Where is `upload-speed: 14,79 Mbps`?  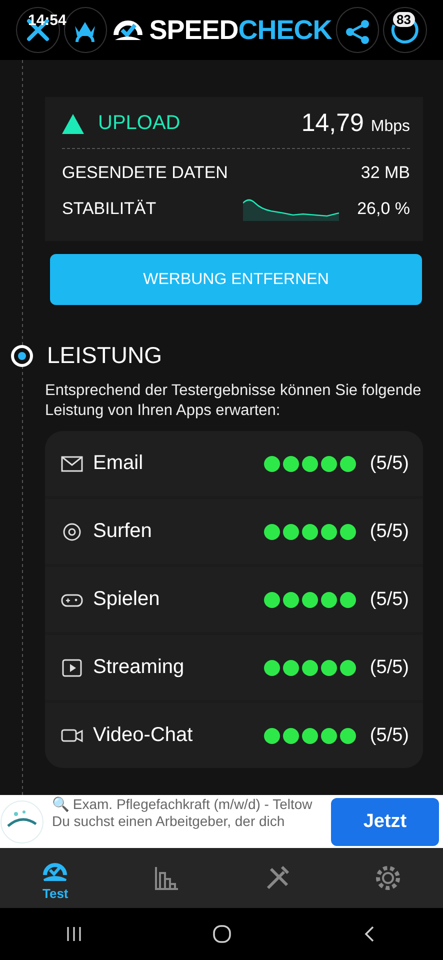 upload-speed: 14,79 Mbps is located at coordinates (355, 123).